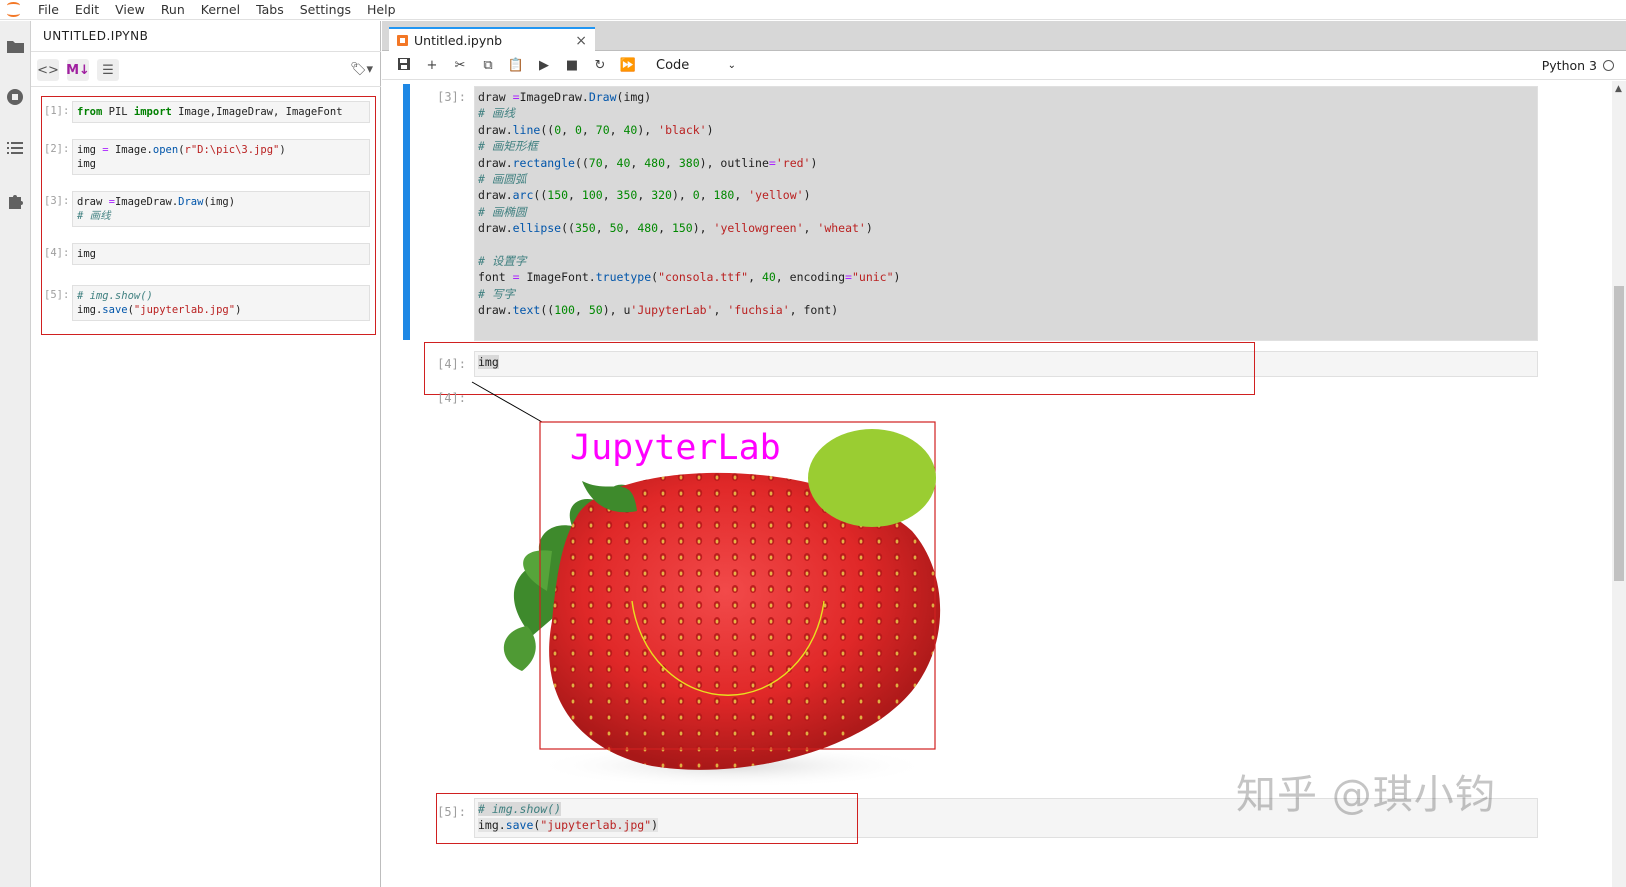 This screenshot has height=887, width=1626. What do you see at coordinates (361, 69) in the screenshot?
I see `tag-filter-icon: 🏷▾` at bounding box center [361, 69].